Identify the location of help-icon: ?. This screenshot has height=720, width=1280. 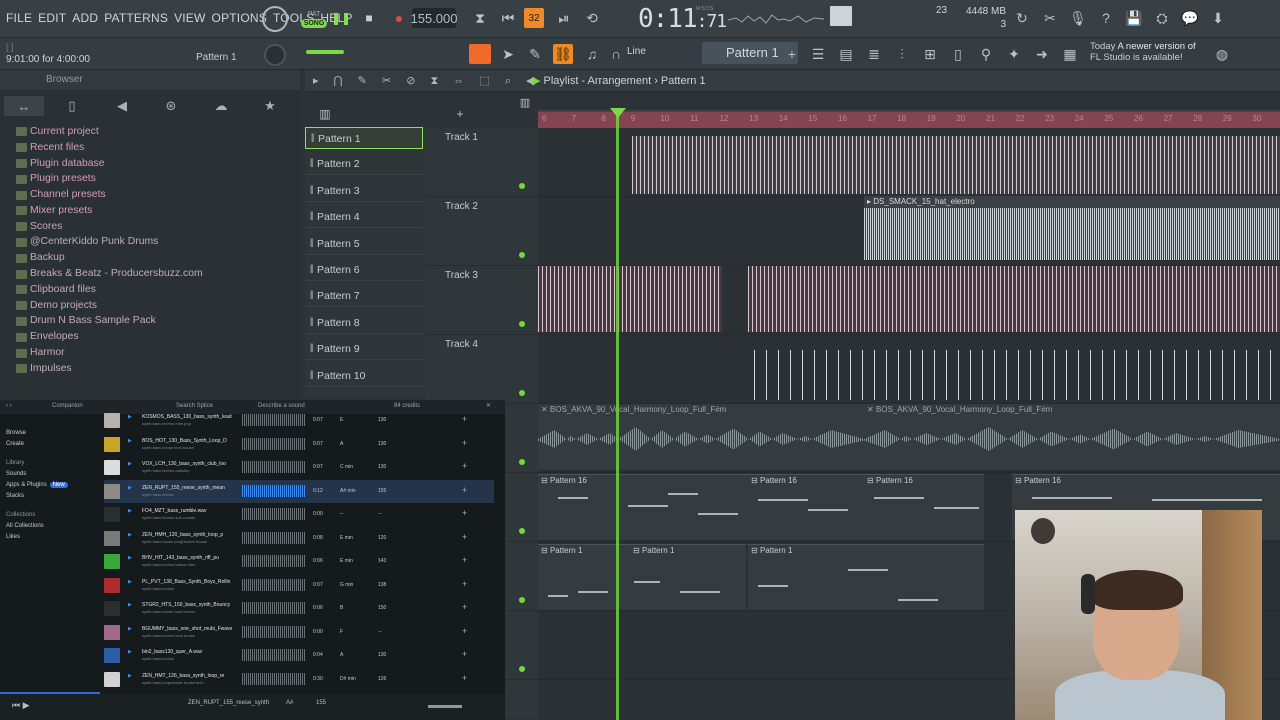
(1106, 18).